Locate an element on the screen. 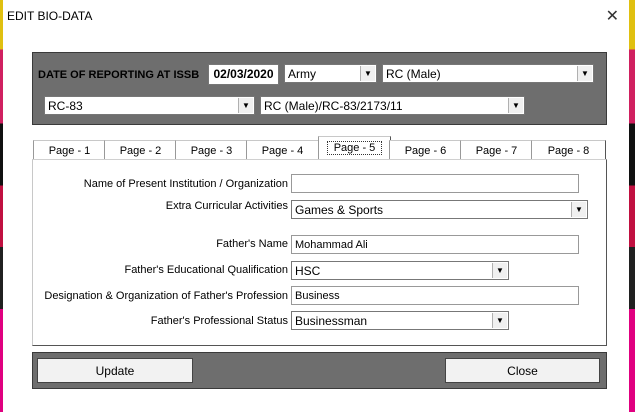 This screenshot has height=412, width=635. board-value: RC-83 is located at coordinates (65, 106).